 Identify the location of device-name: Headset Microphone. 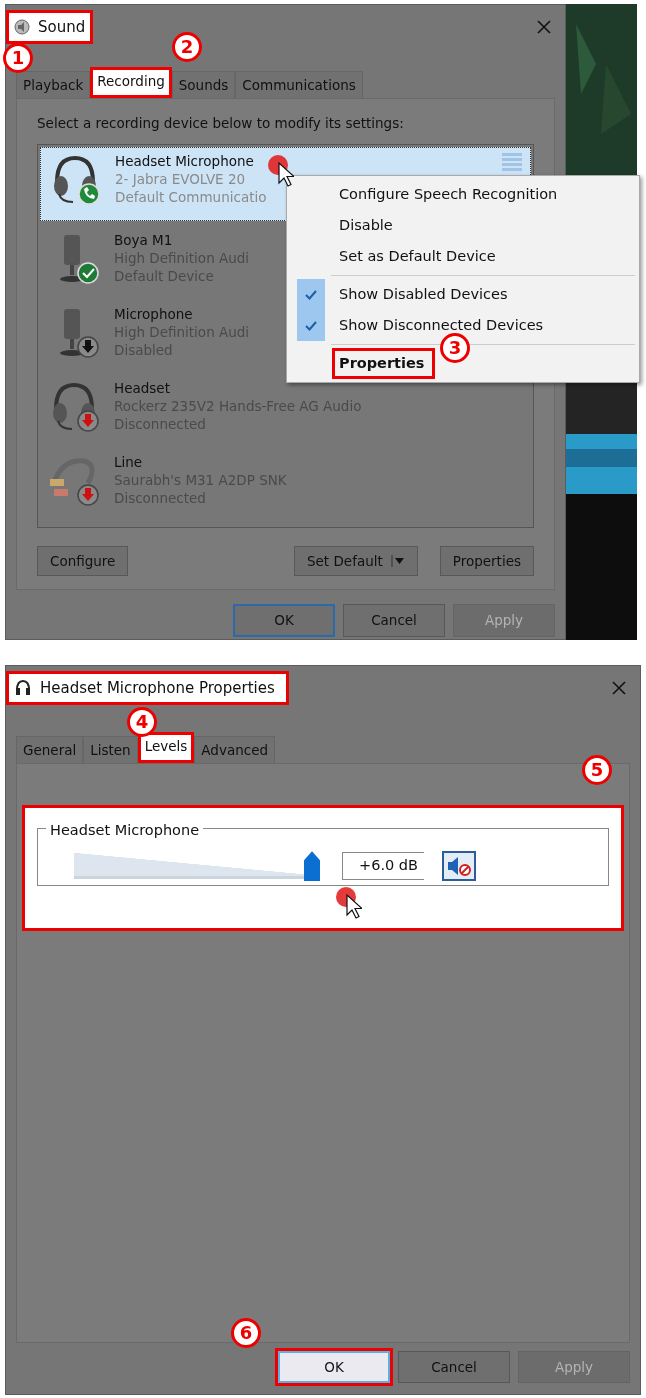
(185, 160).